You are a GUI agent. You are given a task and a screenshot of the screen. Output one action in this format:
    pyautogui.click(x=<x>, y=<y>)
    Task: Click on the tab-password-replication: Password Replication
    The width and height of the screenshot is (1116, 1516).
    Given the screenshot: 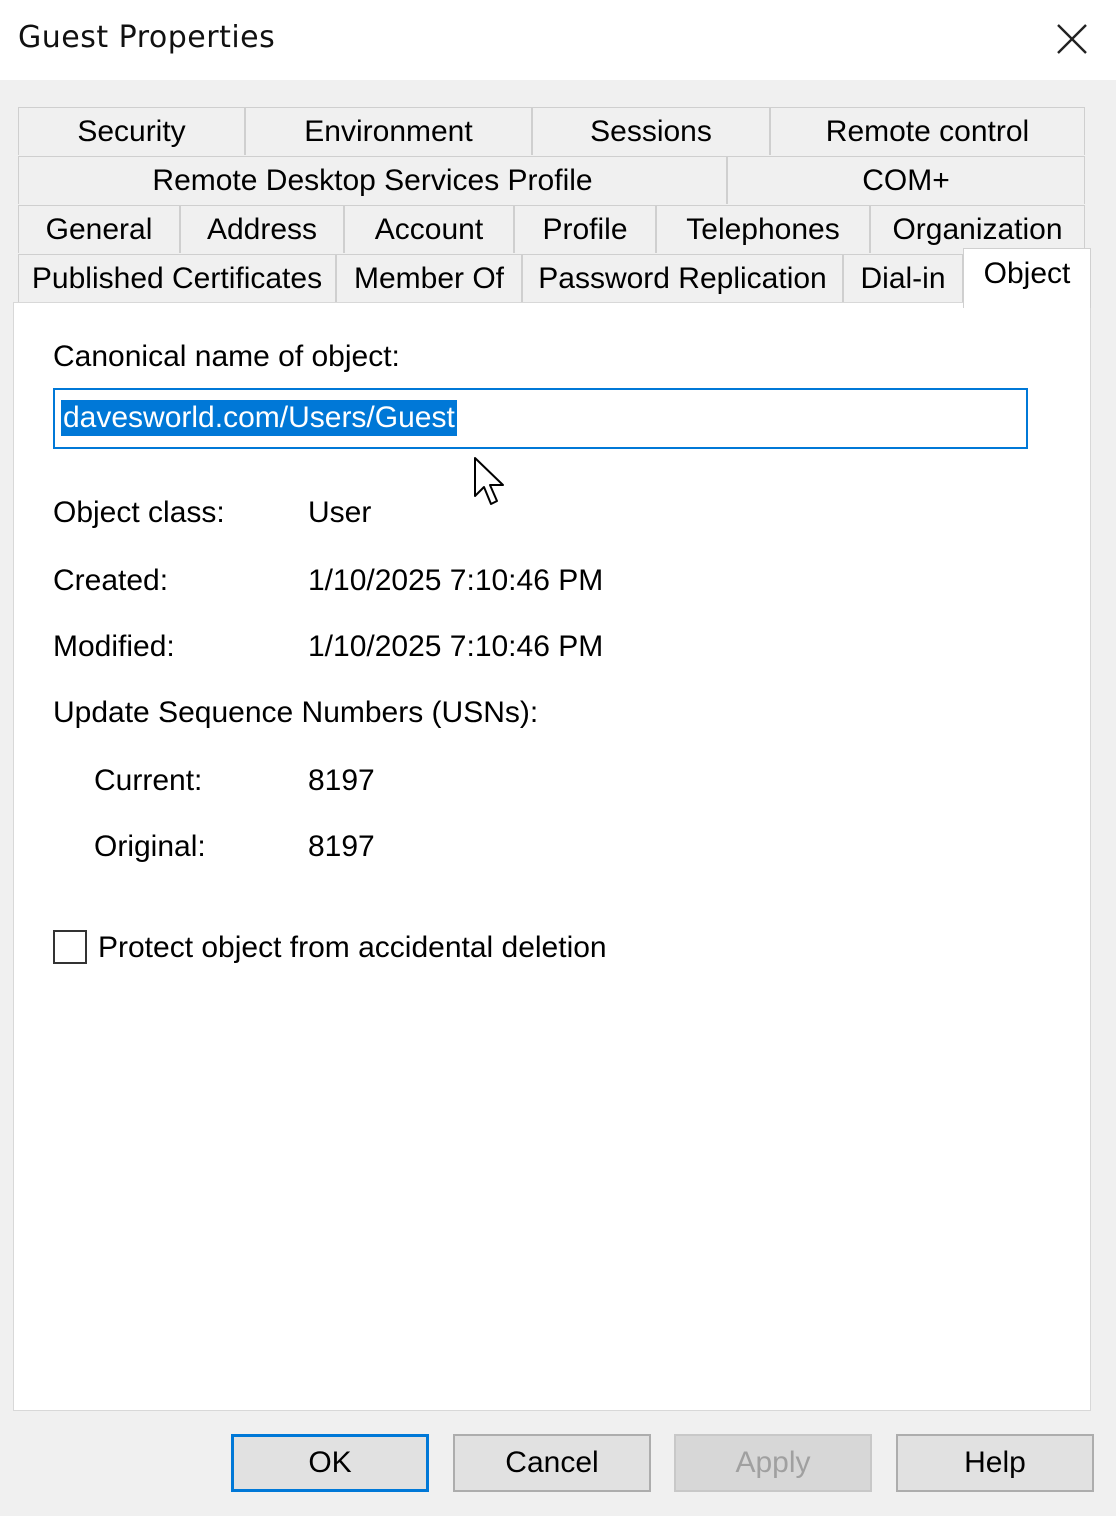 What is the action you would take?
    pyautogui.click(x=682, y=278)
    